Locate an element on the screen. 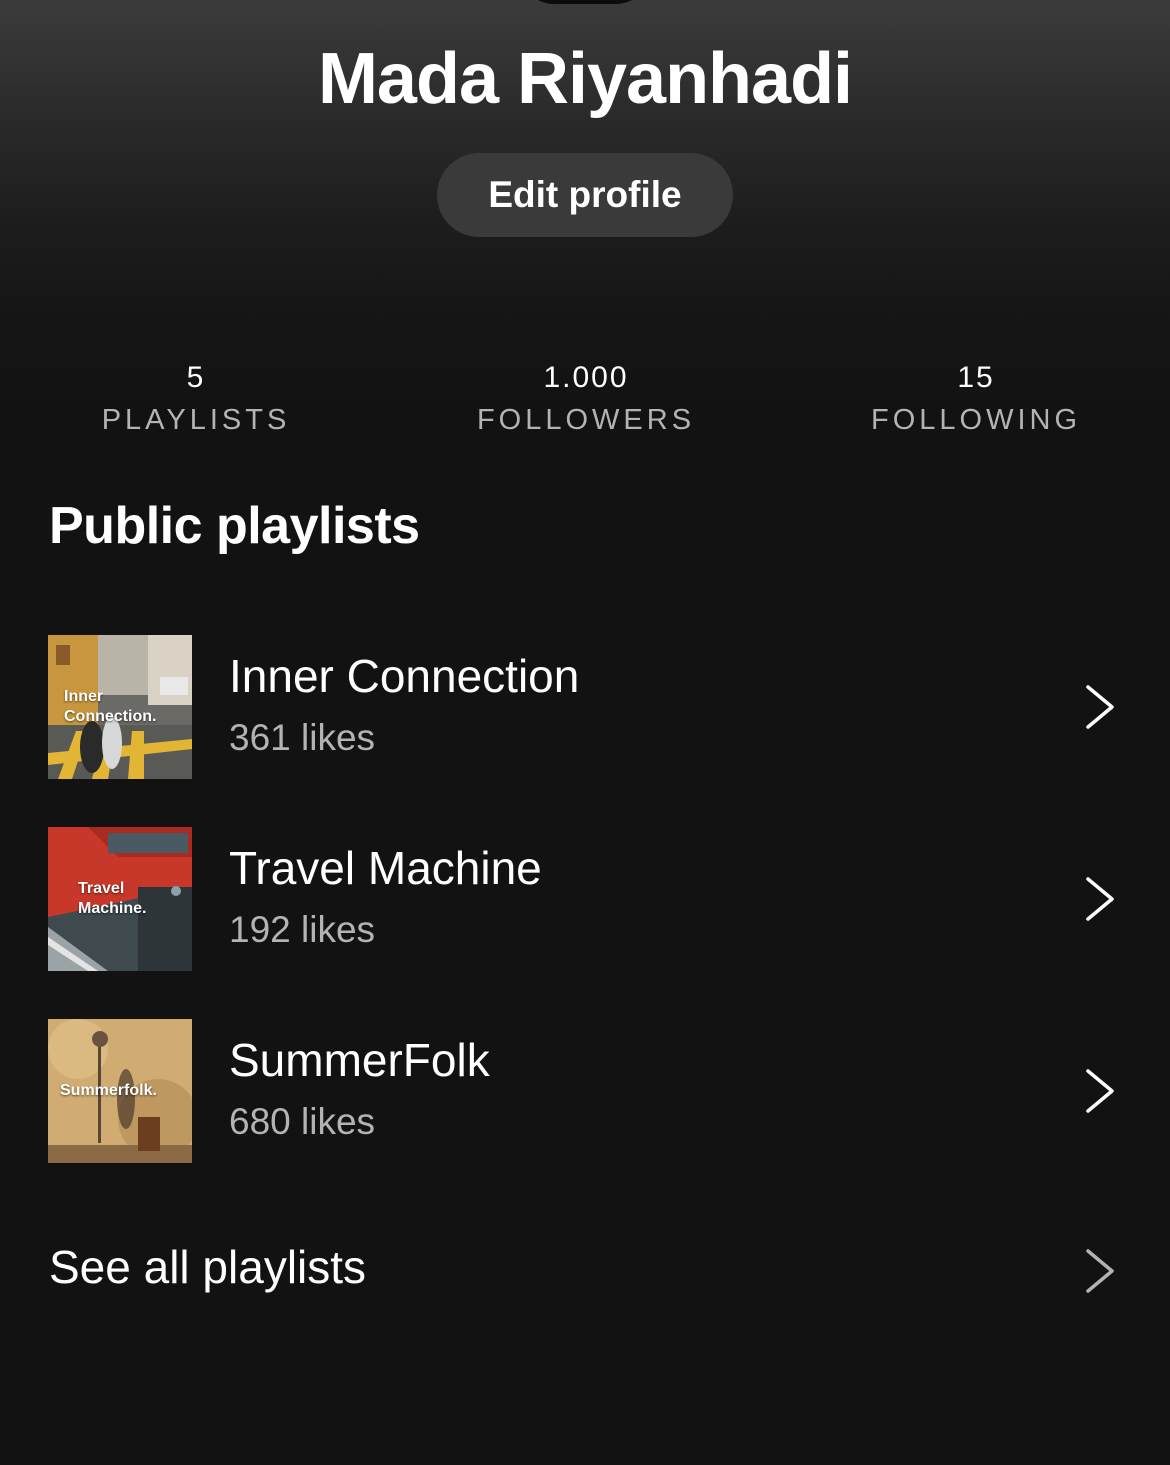 The image size is (1170, 1465). stat-following: 15 FOLLOWING is located at coordinates (976, 399).